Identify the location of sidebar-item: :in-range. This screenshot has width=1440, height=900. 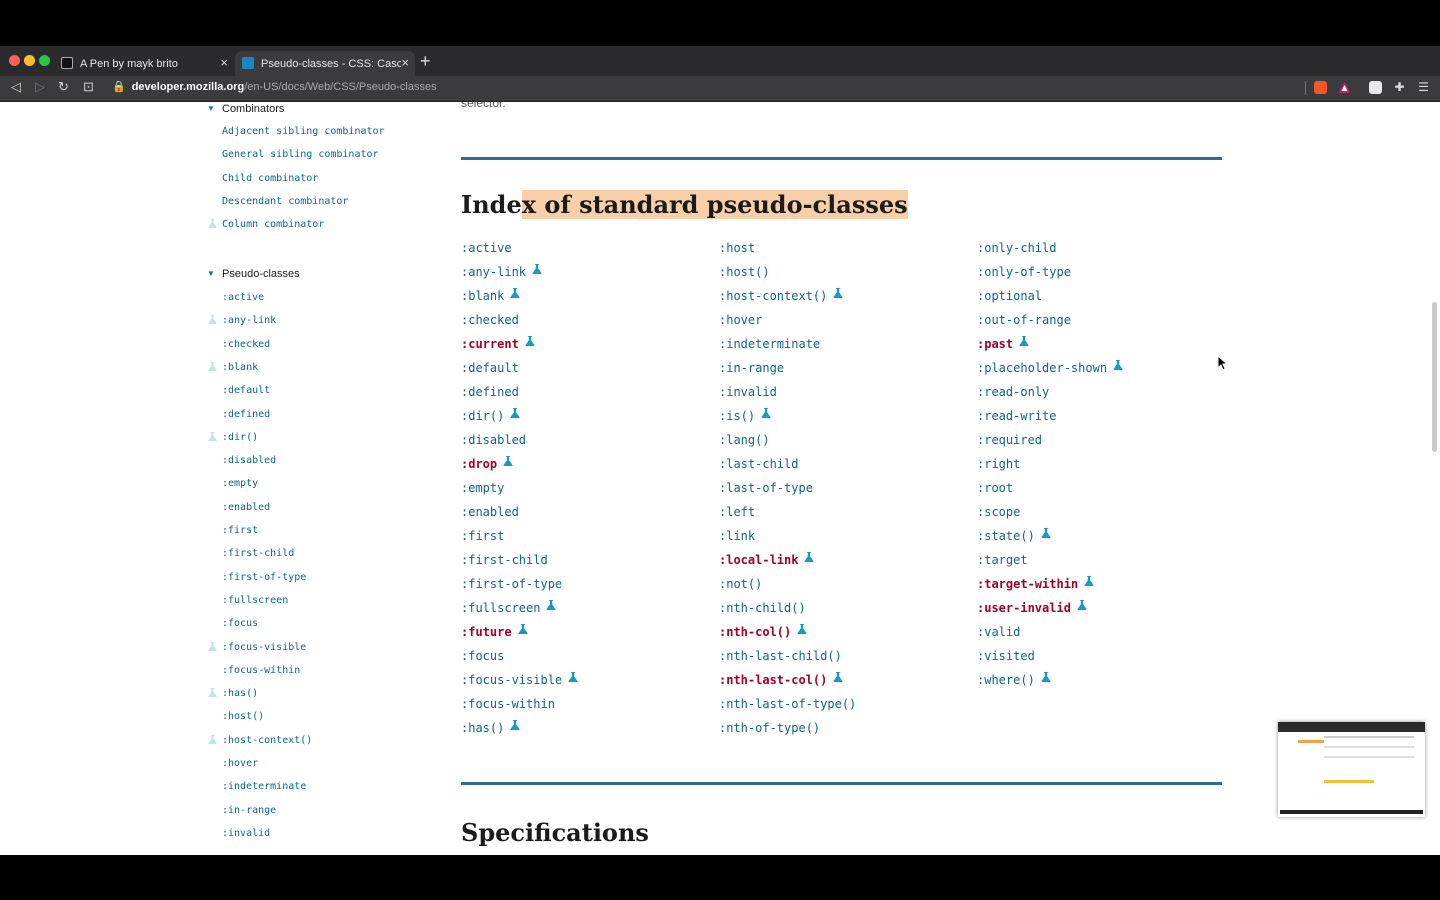
(249, 810).